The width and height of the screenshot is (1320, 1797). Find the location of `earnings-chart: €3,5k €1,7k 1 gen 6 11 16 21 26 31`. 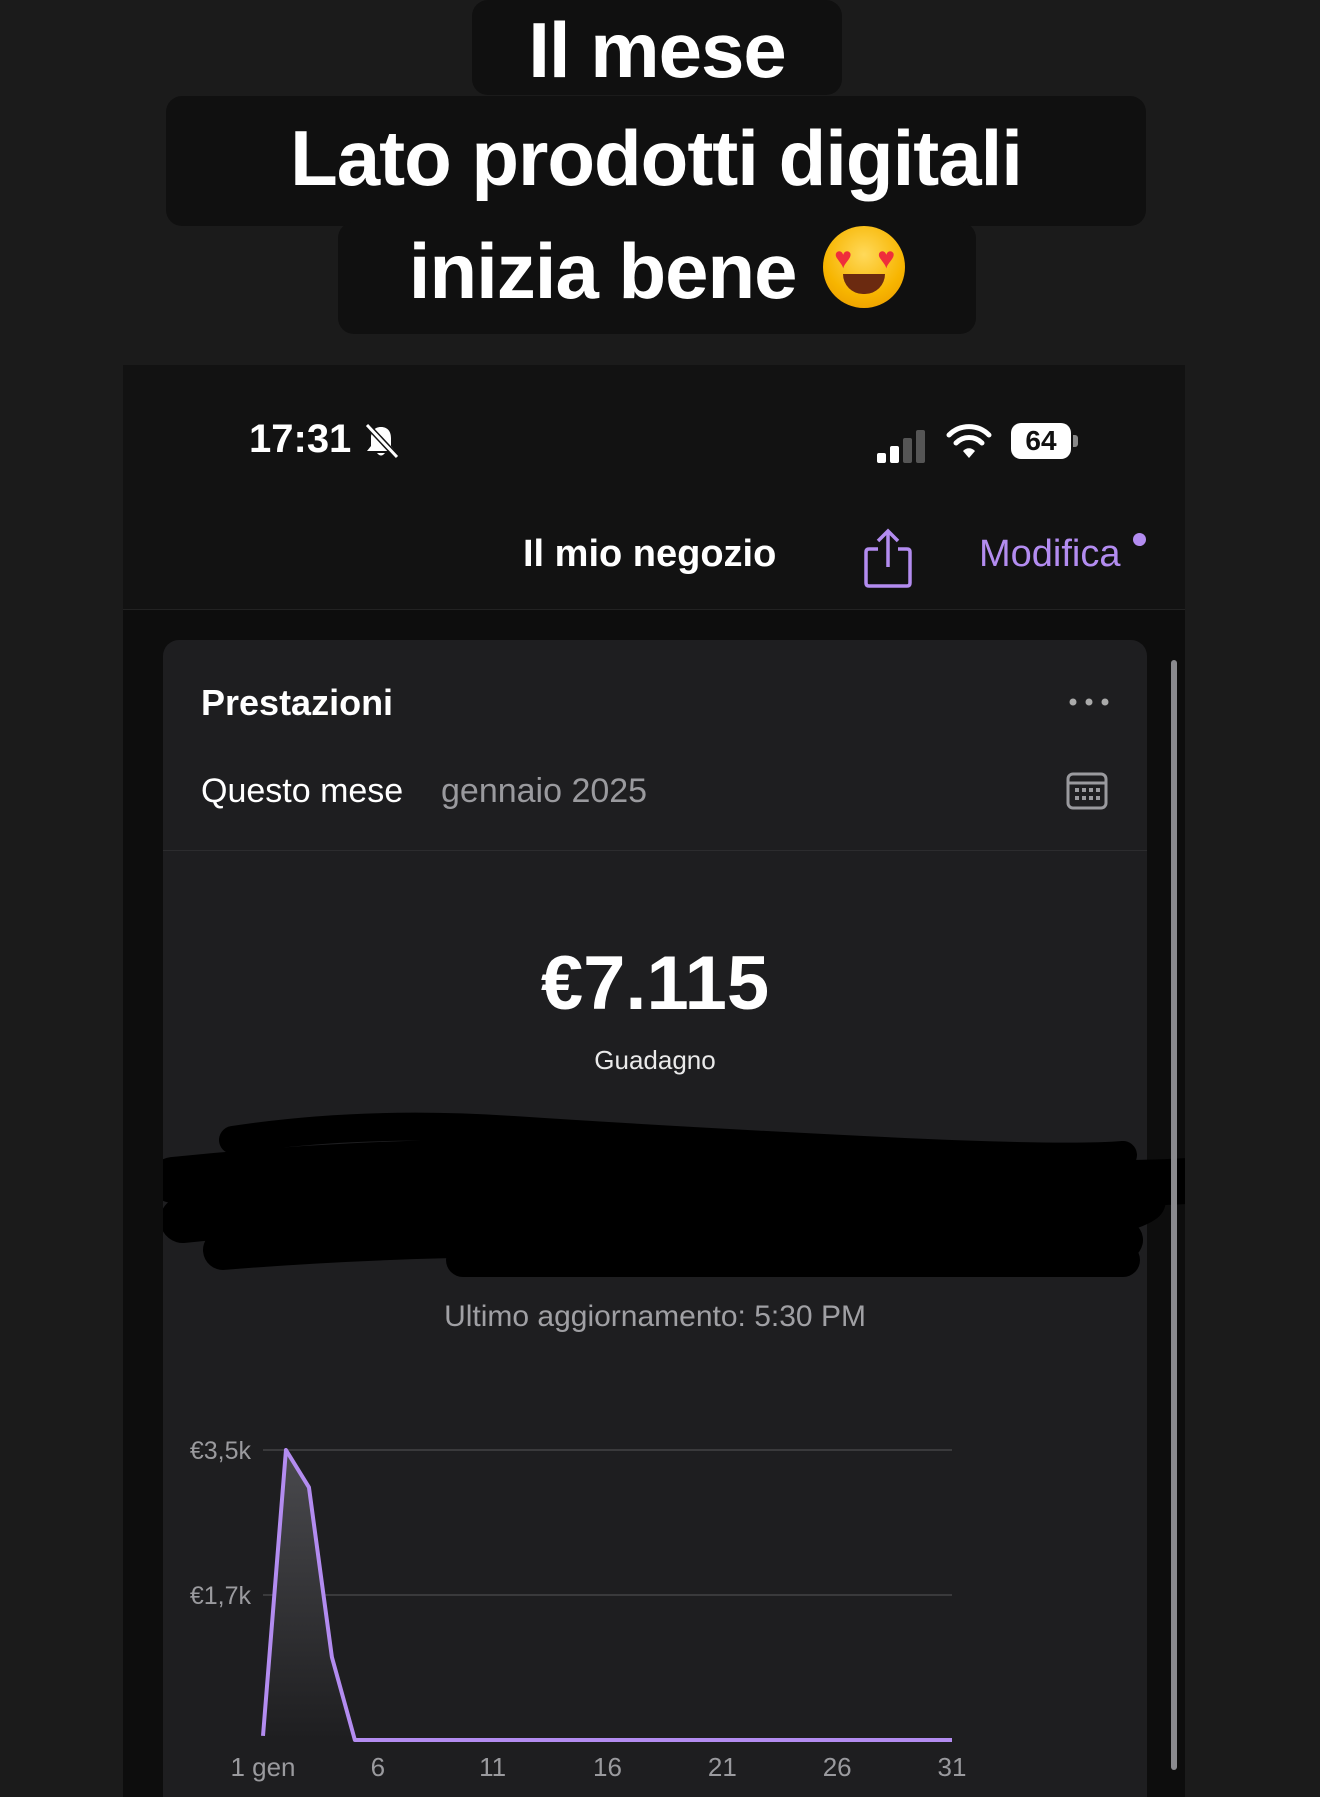

earnings-chart: €3,5k €1,7k 1 gen 6 11 16 21 26 31 is located at coordinates (578, 1609).